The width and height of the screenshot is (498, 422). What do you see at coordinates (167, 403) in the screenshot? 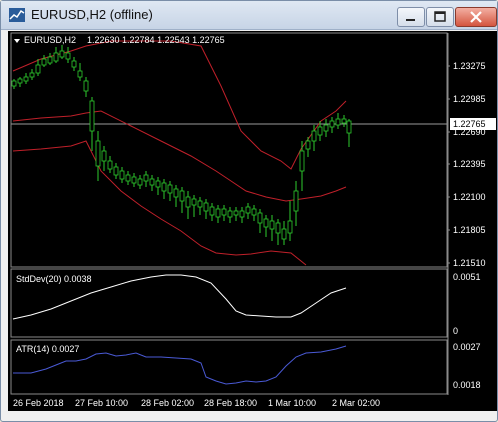
I see `time-axis-label: 28 Feb 02:00` at bounding box center [167, 403].